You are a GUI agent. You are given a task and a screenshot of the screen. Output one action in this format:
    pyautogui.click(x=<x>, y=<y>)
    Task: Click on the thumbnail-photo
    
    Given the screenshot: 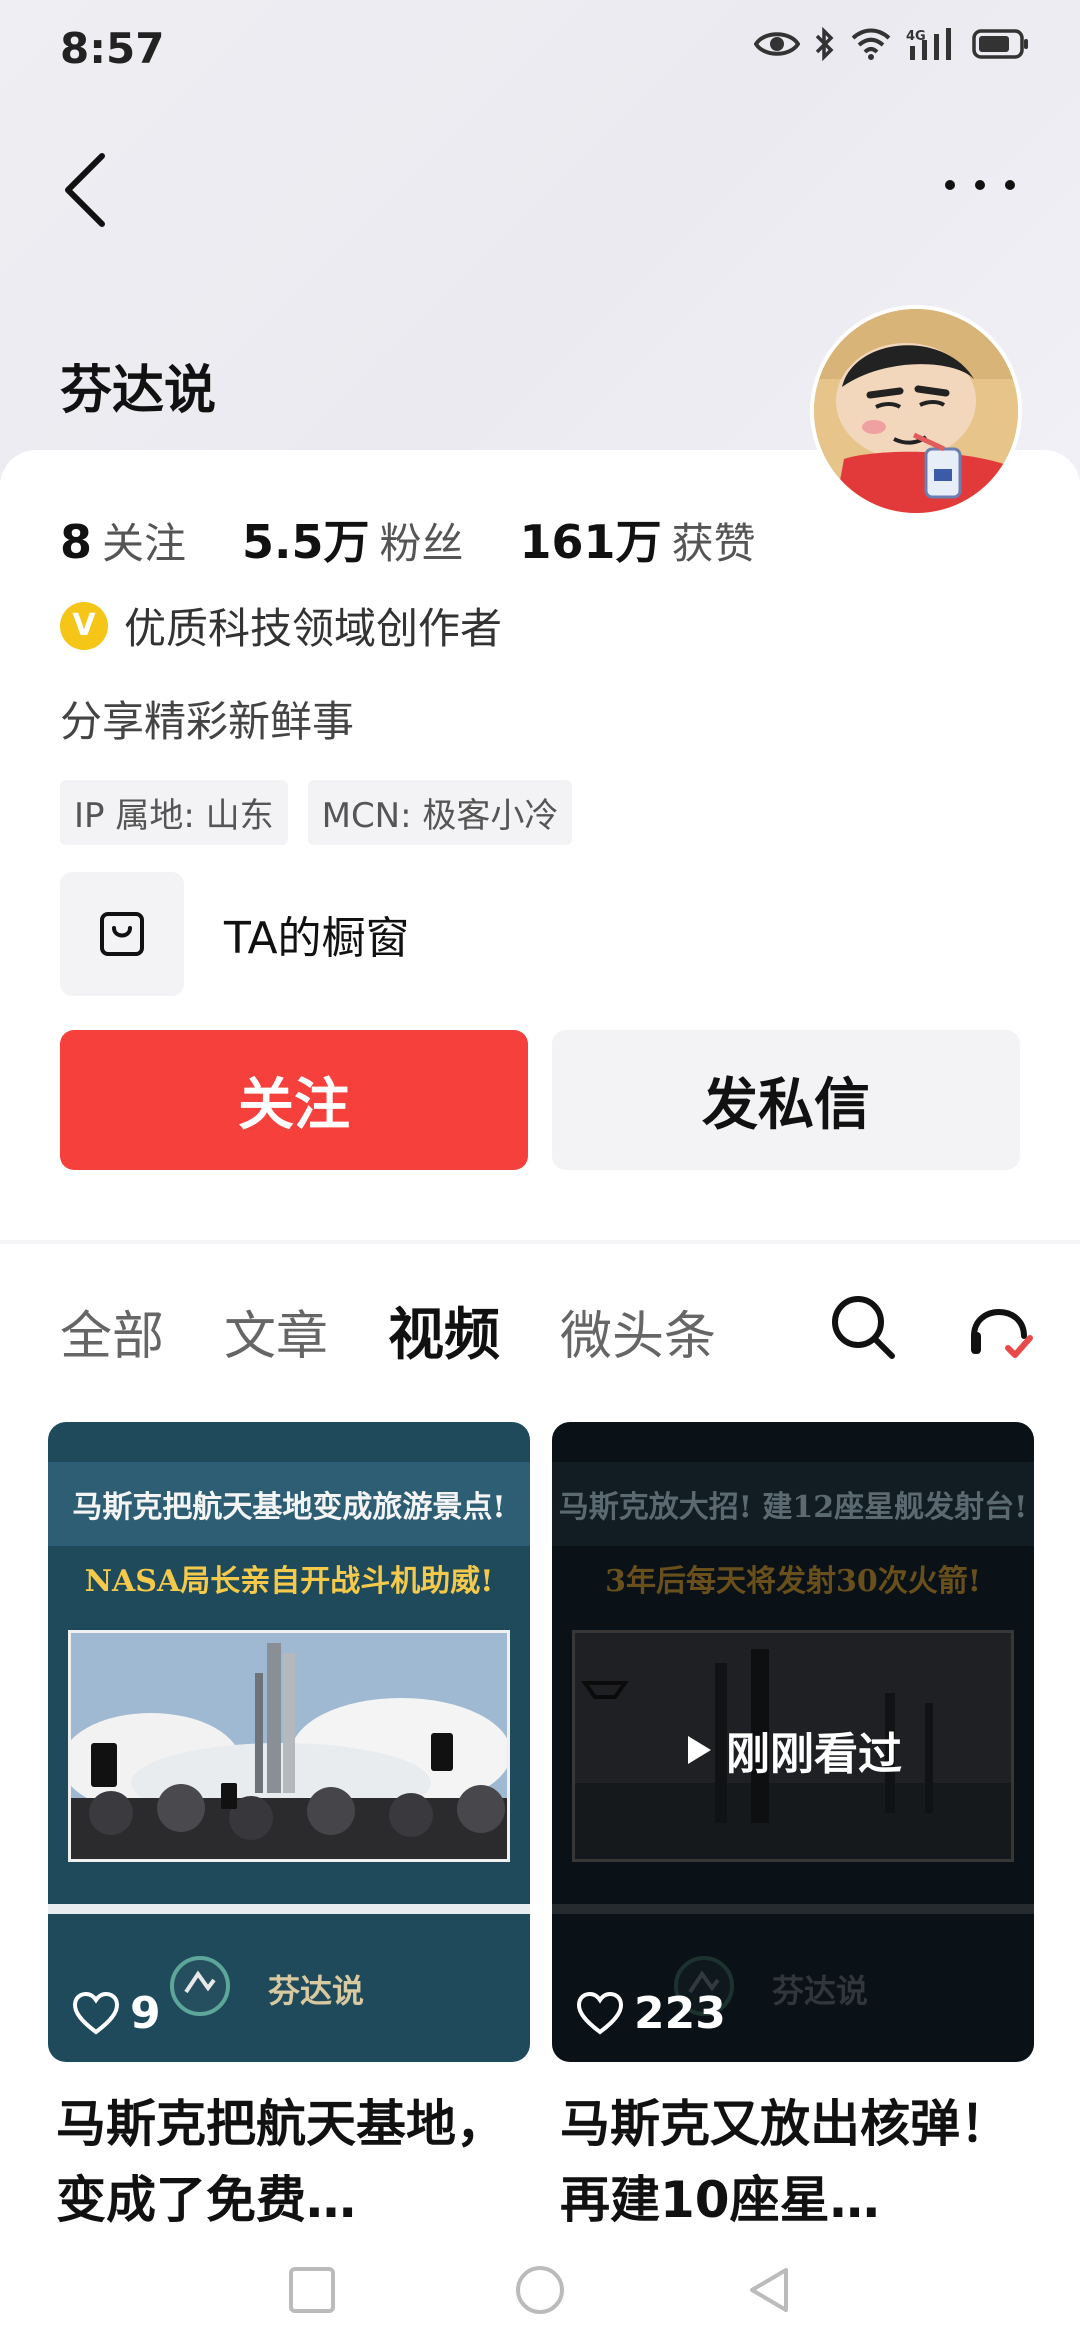 What is the action you would take?
    pyautogui.click(x=289, y=1746)
    